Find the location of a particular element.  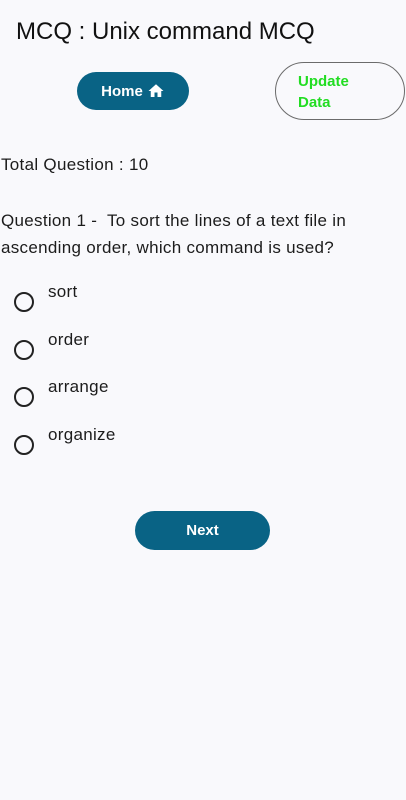

page-title: MCQ : Unix command MCQ is located at coordinates (165, 31).